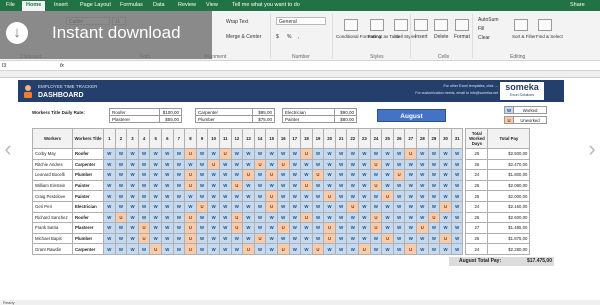 This screenshot has width=600, height=305. I want to click on autosum-button: AutoSum, so click(488, 20).